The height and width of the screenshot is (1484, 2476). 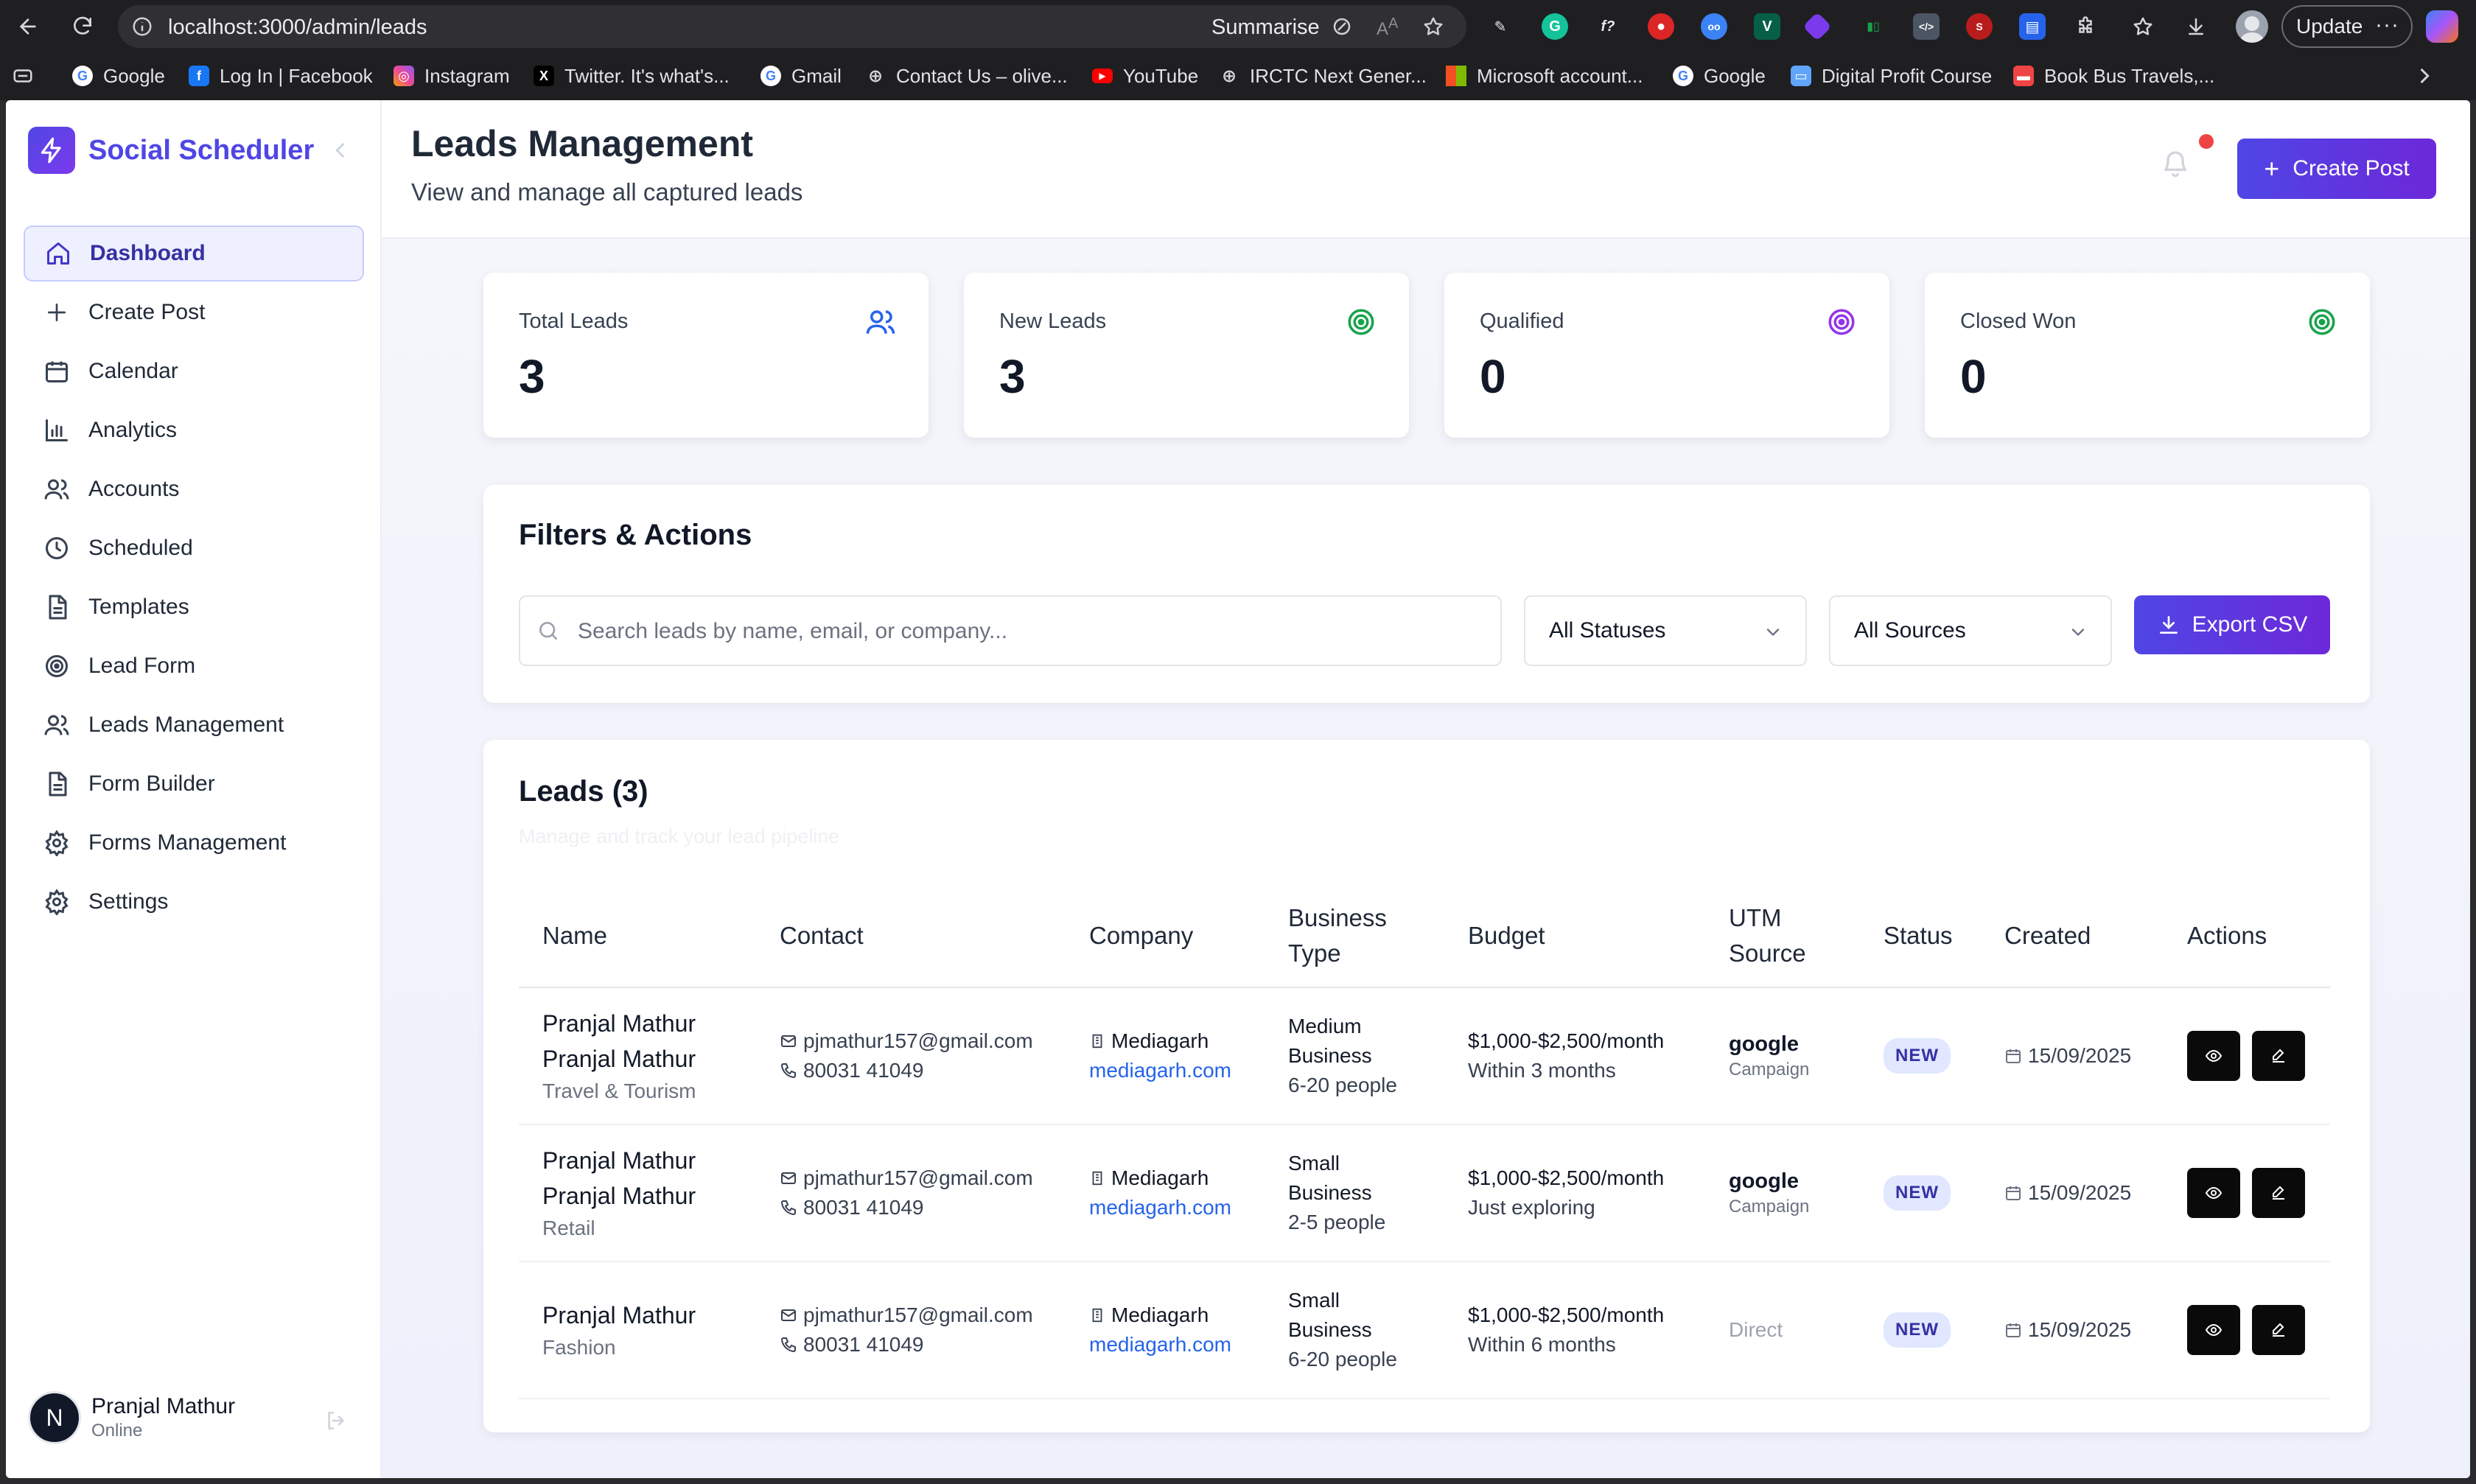 I want to click on extensions-puzzle-icon, so click(x=2085, y=26).